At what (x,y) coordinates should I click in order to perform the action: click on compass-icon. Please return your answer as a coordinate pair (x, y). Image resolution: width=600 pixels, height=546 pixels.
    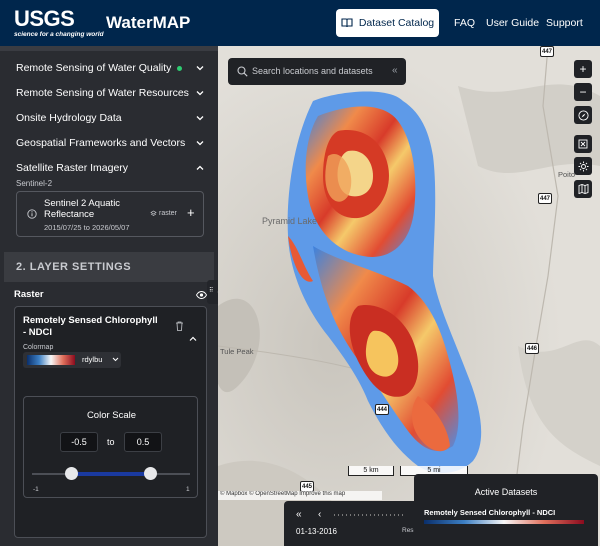
    Looking at the image, I should click on (583, 115).